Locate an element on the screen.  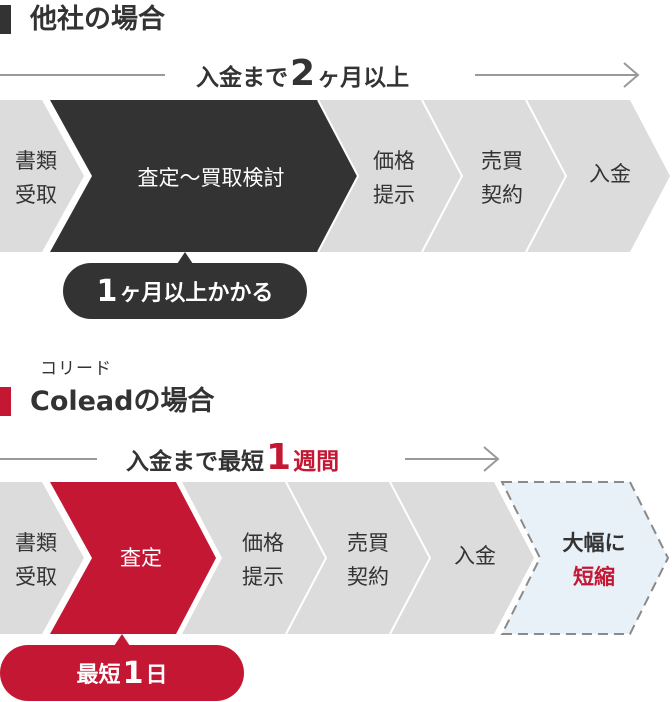
callout-colead-tip is located at coordinates (122, 640).